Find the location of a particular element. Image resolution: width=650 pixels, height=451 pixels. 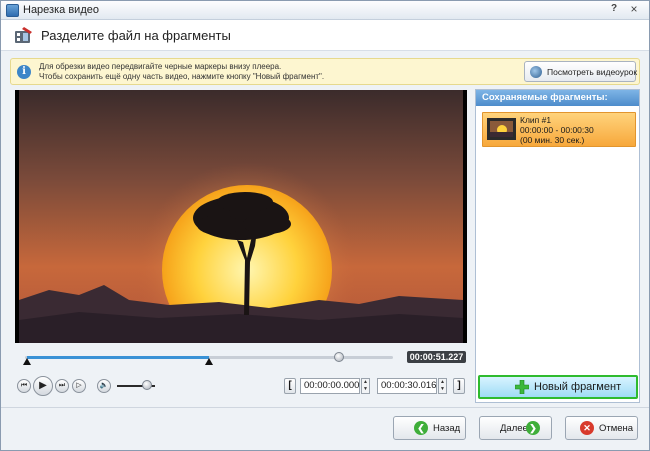

end-marker is located at coordinates (209, 361).